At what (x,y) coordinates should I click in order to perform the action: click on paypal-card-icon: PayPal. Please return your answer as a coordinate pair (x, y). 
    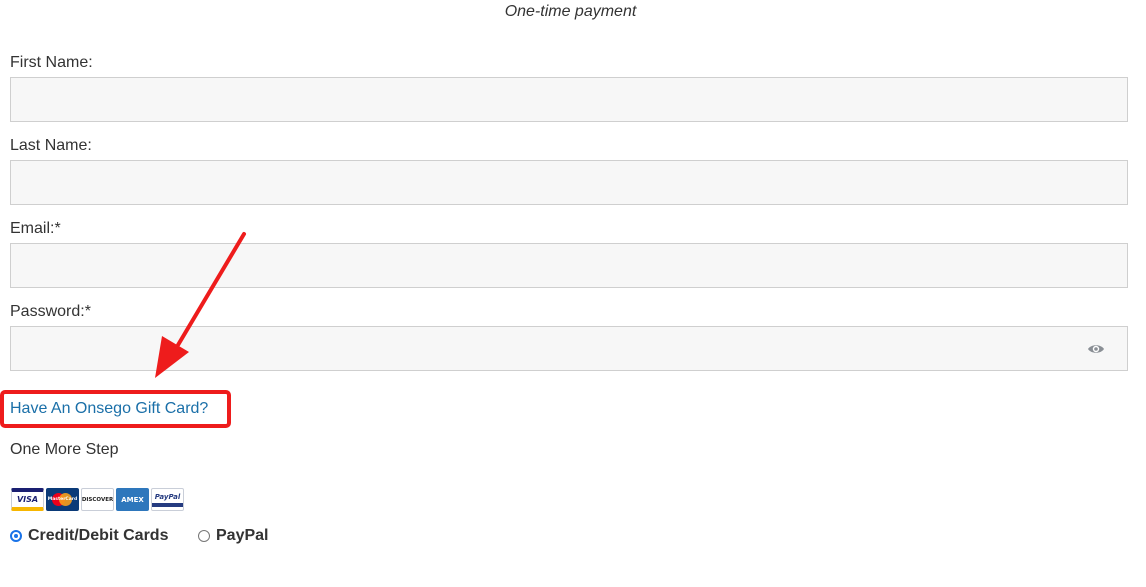
    Looking at the image, I should click on (167, 499).